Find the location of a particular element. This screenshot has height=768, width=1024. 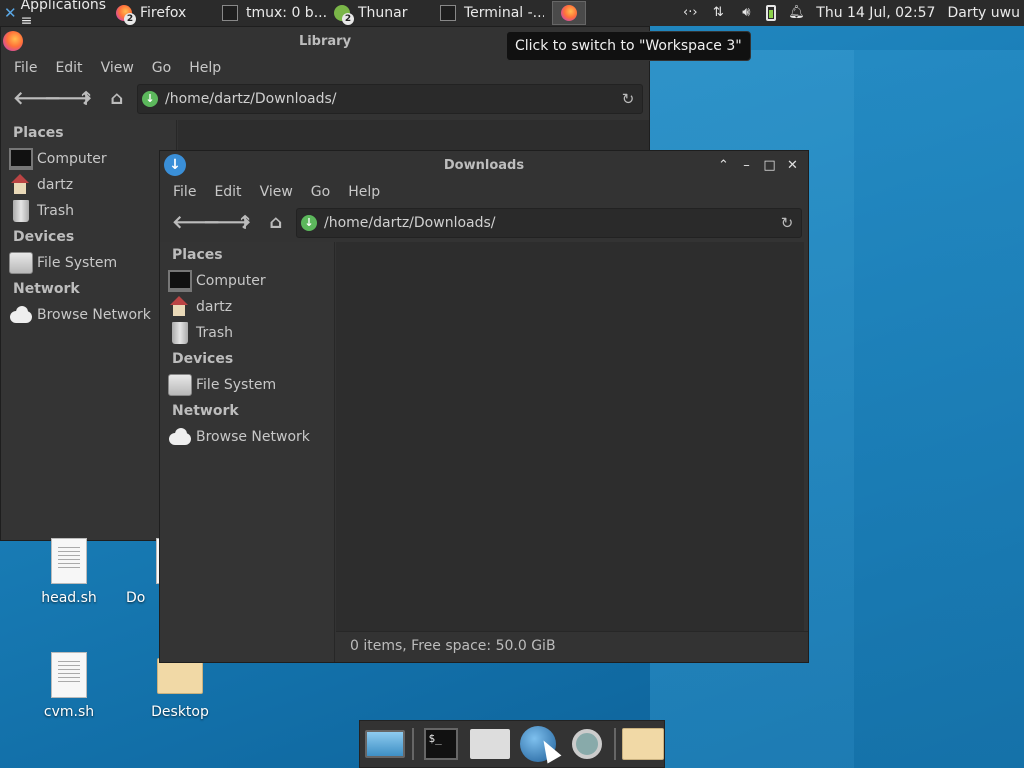

firefox-icon is located at coordinates (13, 41).